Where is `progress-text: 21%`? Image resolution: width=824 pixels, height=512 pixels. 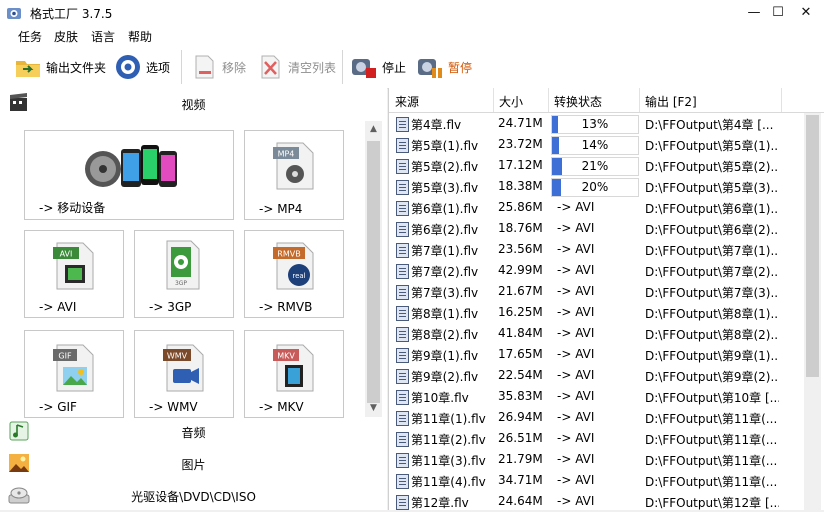 progress-text: 21% is located at coordinates (595, 166).